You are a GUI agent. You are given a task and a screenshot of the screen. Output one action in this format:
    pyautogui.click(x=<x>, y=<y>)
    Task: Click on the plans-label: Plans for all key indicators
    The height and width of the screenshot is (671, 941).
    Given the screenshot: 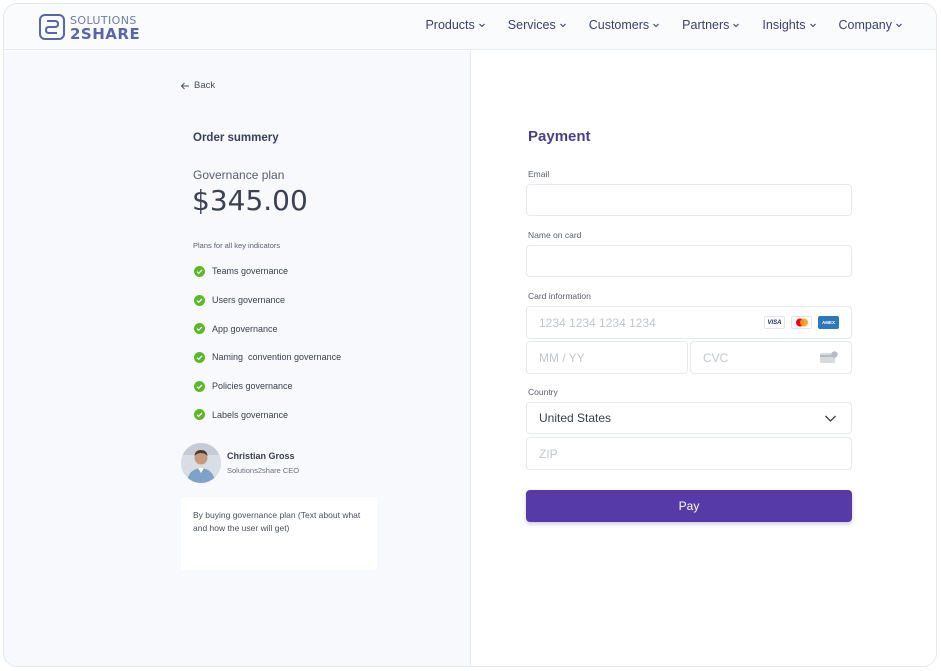 What is the action you would take?
    pyautogui.click(x=237, y=245)
    